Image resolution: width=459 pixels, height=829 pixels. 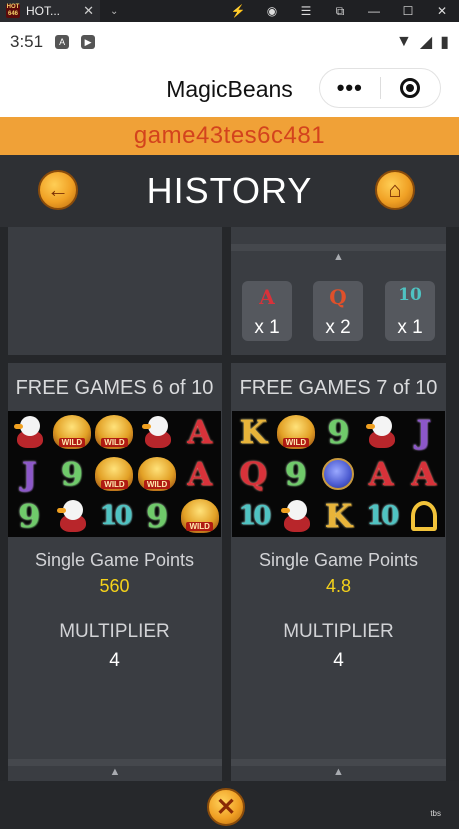 I want to click on multiplier-value: 4, so click(x=338, y=660).